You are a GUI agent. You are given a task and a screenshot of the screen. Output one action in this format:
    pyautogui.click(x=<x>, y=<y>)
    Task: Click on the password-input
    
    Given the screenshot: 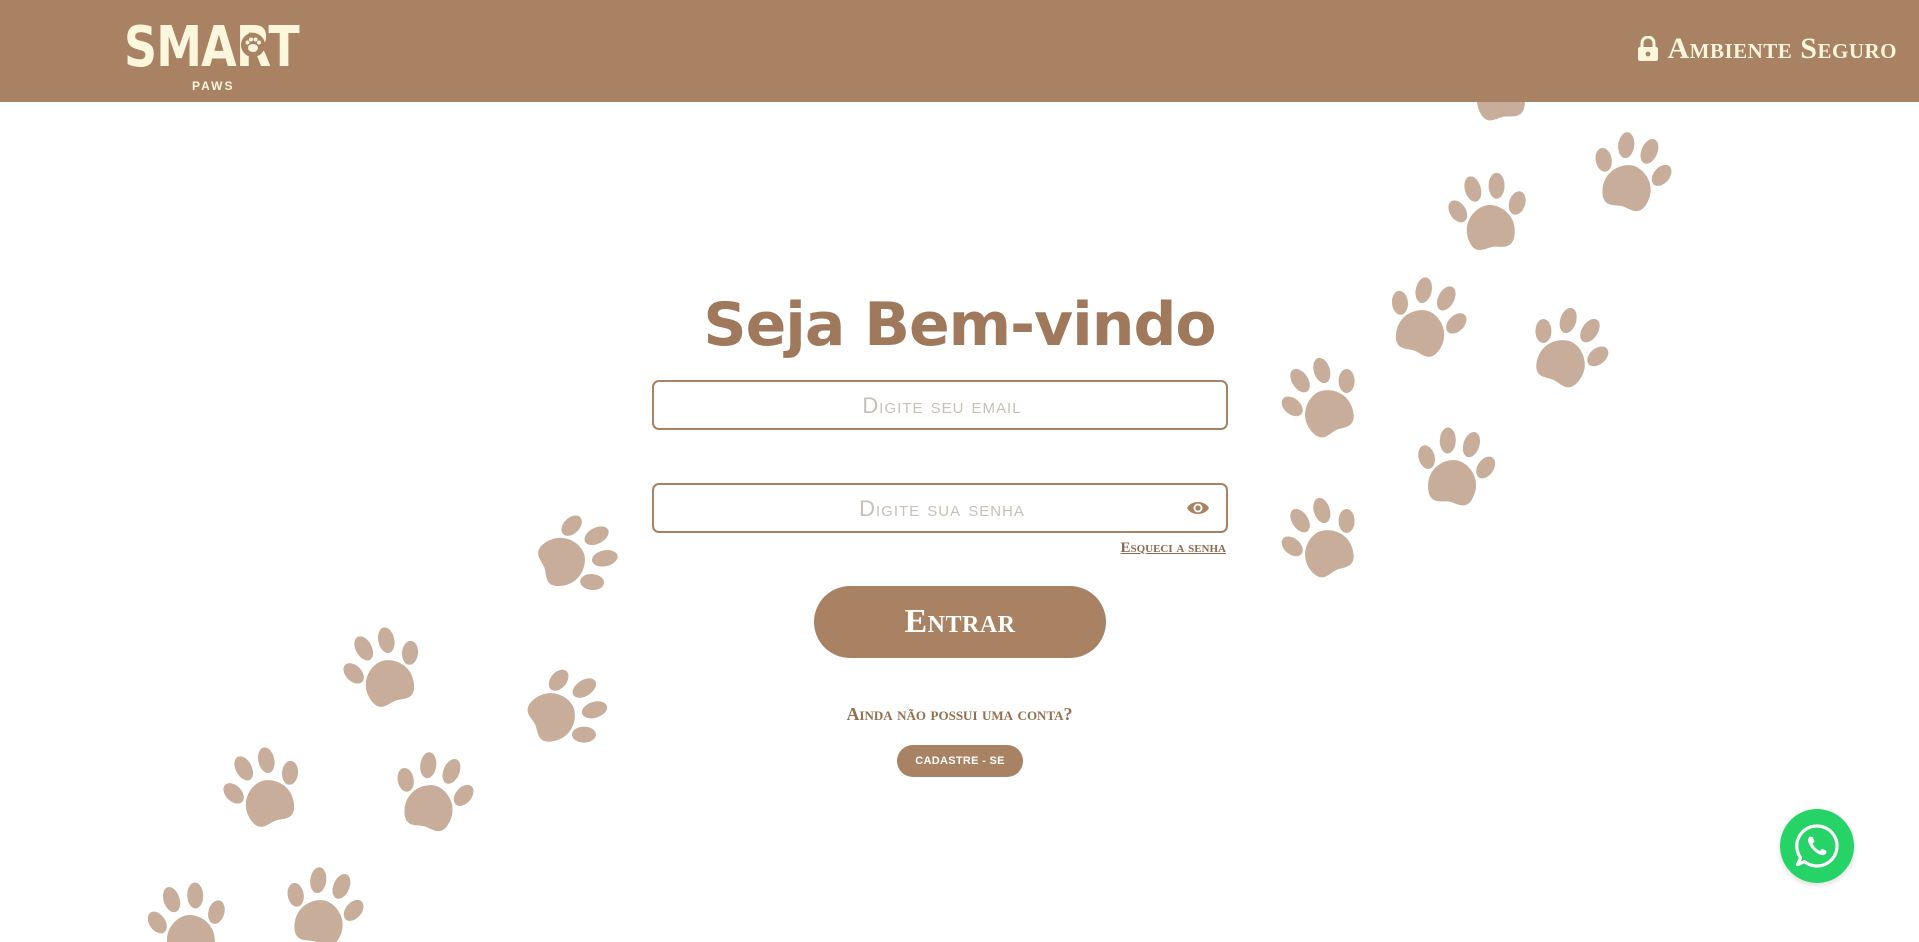 What is the action you would take?
    pyautogui.click(x=942, y=509)
    